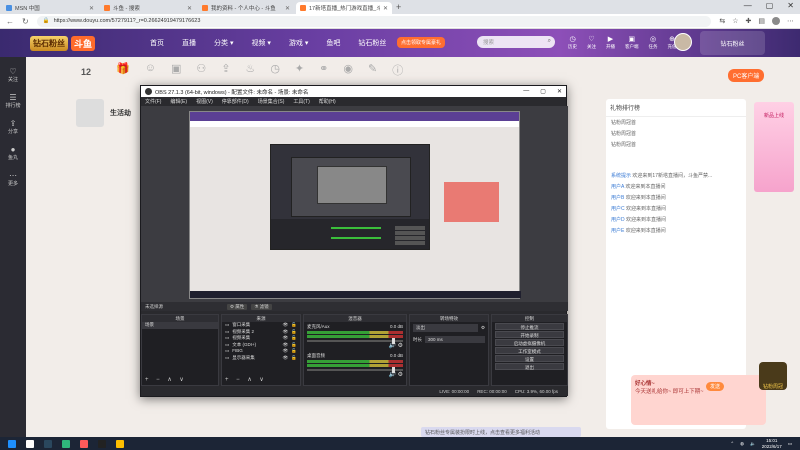  Describe the element at coordinates (549, 41) in the screenshot. I see `search-icon: ⌕` at that location.